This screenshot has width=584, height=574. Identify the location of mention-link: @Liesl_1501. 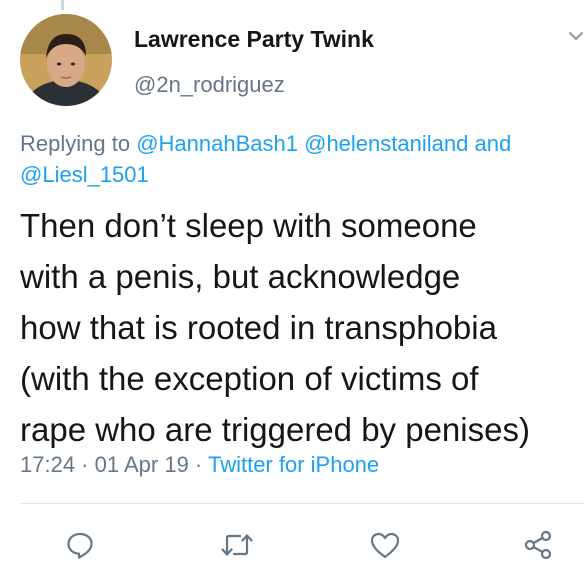
(84, 174).